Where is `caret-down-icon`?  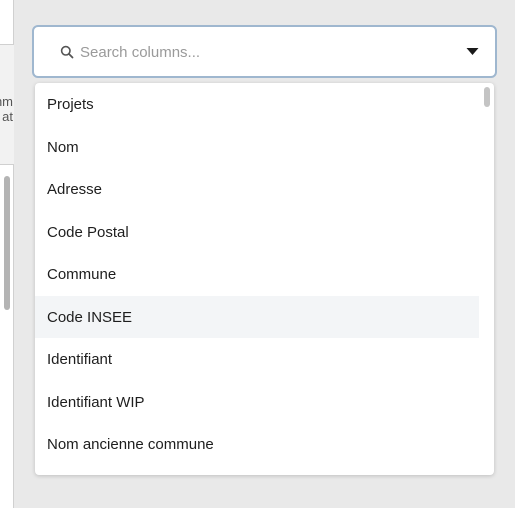 caret-down-icon is located at coordinates (472, 51).